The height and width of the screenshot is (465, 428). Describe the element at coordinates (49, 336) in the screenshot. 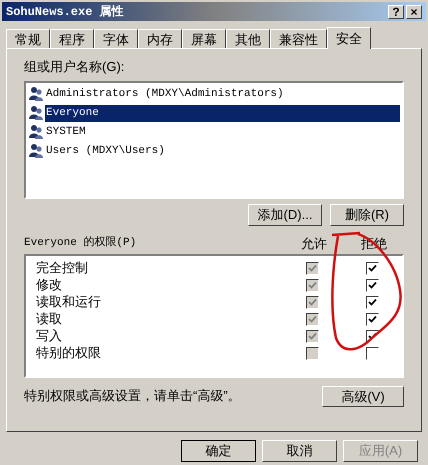

I see `permission-name: 写入` at that location.